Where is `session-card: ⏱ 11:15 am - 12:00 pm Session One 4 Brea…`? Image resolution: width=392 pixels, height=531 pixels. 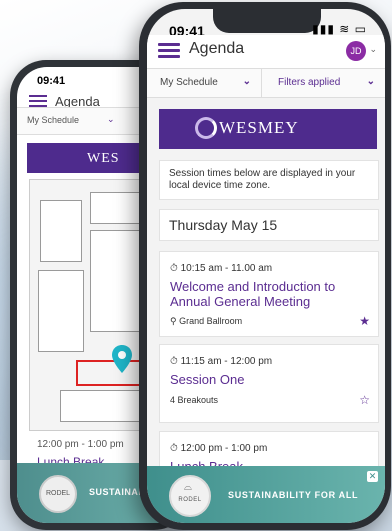
session-card: ⏱ 11:15 am - 12:00 pm Session One 4 Brea… is located at coordinates (269, 383).